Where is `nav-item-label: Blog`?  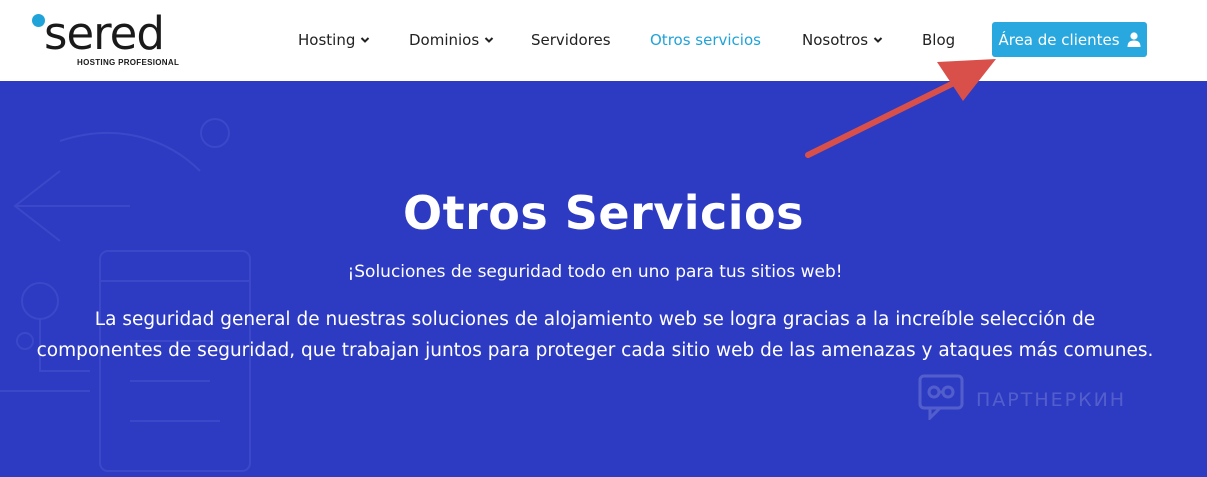
nav-item-label: Blog is located at coordinates (939, 40).